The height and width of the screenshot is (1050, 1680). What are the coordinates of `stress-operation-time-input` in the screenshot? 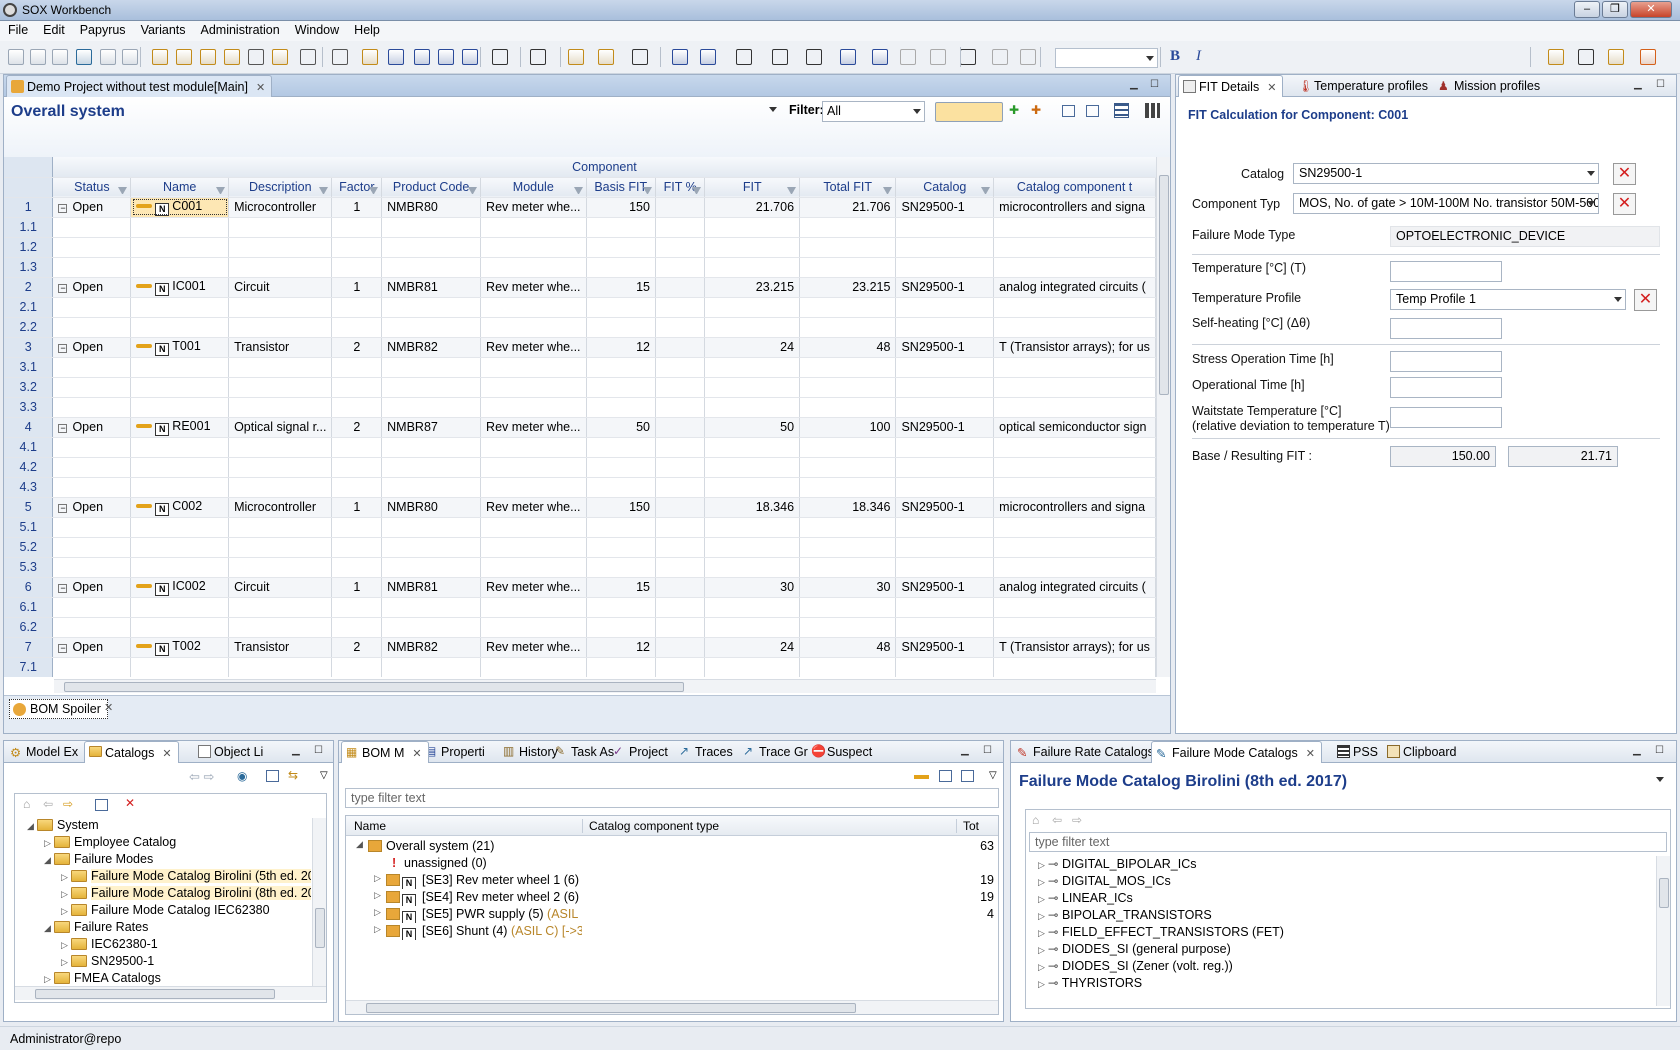 It's located at (1446, 361).